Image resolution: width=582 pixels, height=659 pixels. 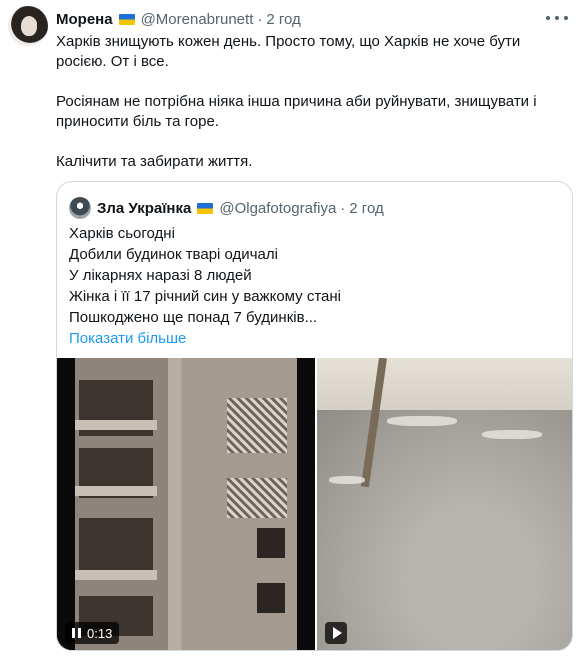 I want to click on play-button, so click(x=336, y=633).